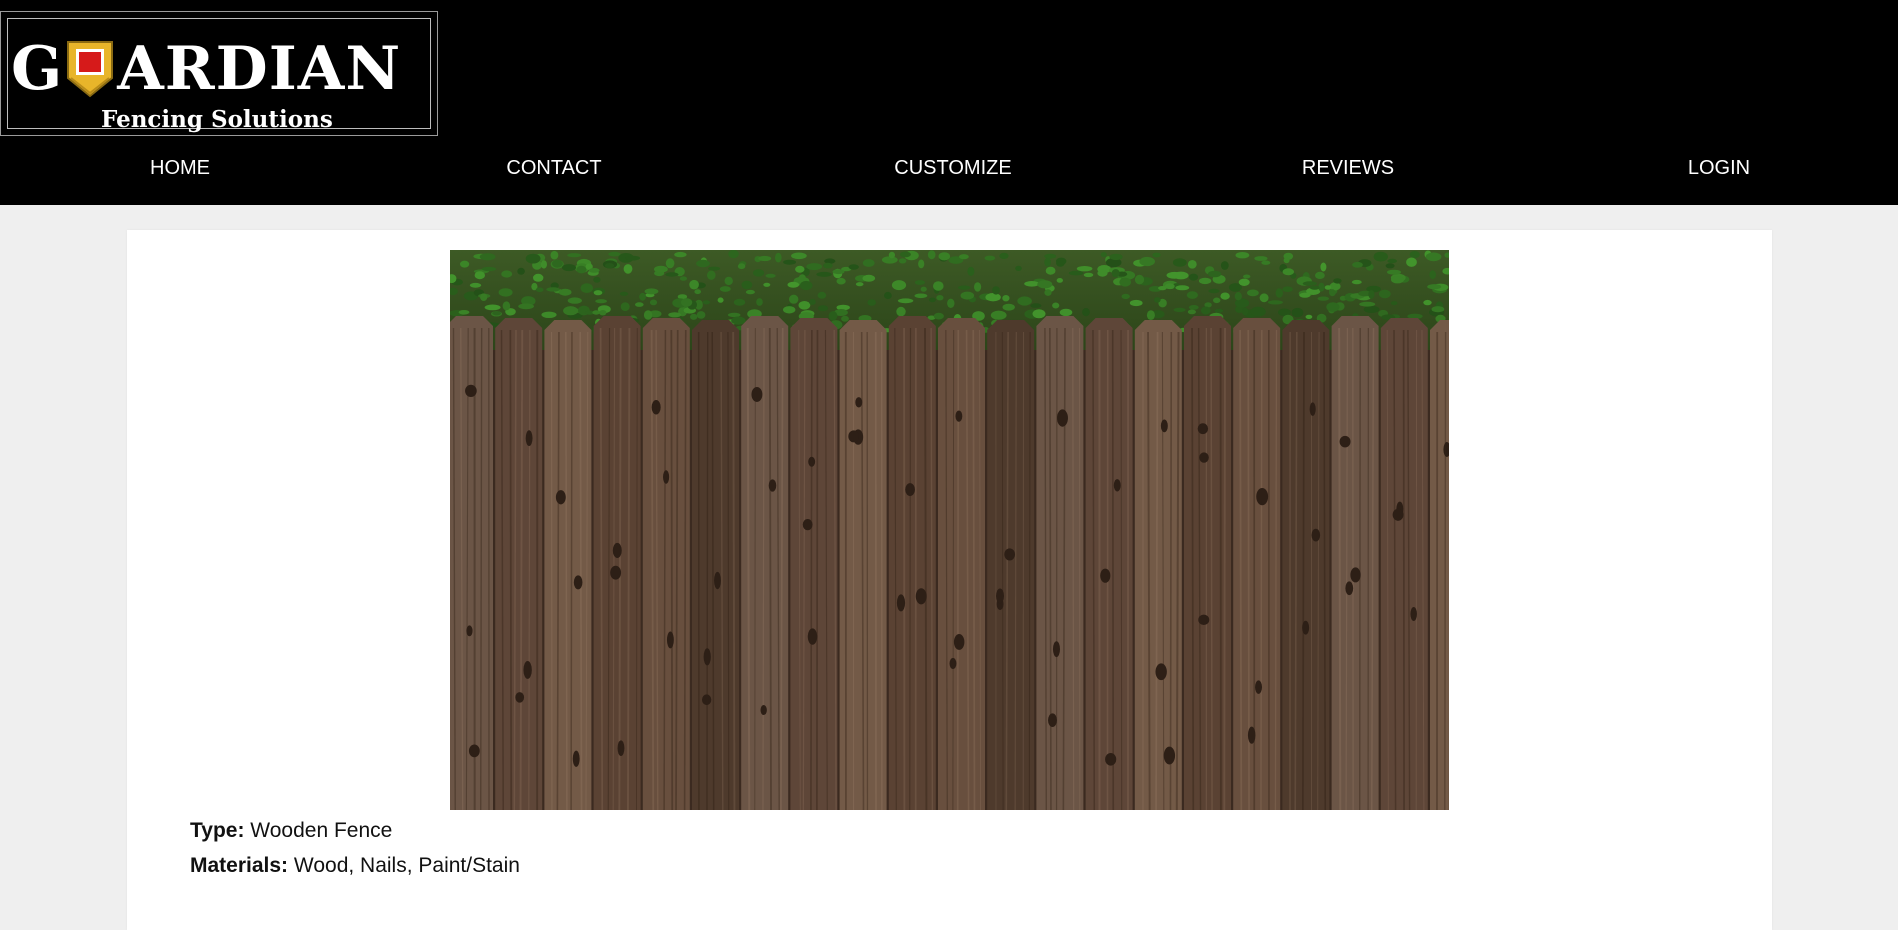  I want to click on materials-label: Materials:, so click(239, 865).